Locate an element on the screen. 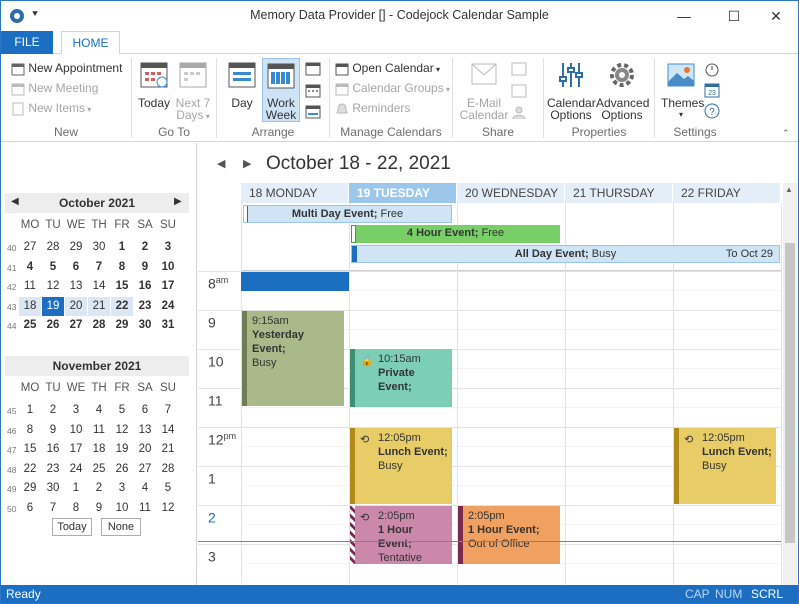  timeline-view-icon is located at coordinates (313, 112).